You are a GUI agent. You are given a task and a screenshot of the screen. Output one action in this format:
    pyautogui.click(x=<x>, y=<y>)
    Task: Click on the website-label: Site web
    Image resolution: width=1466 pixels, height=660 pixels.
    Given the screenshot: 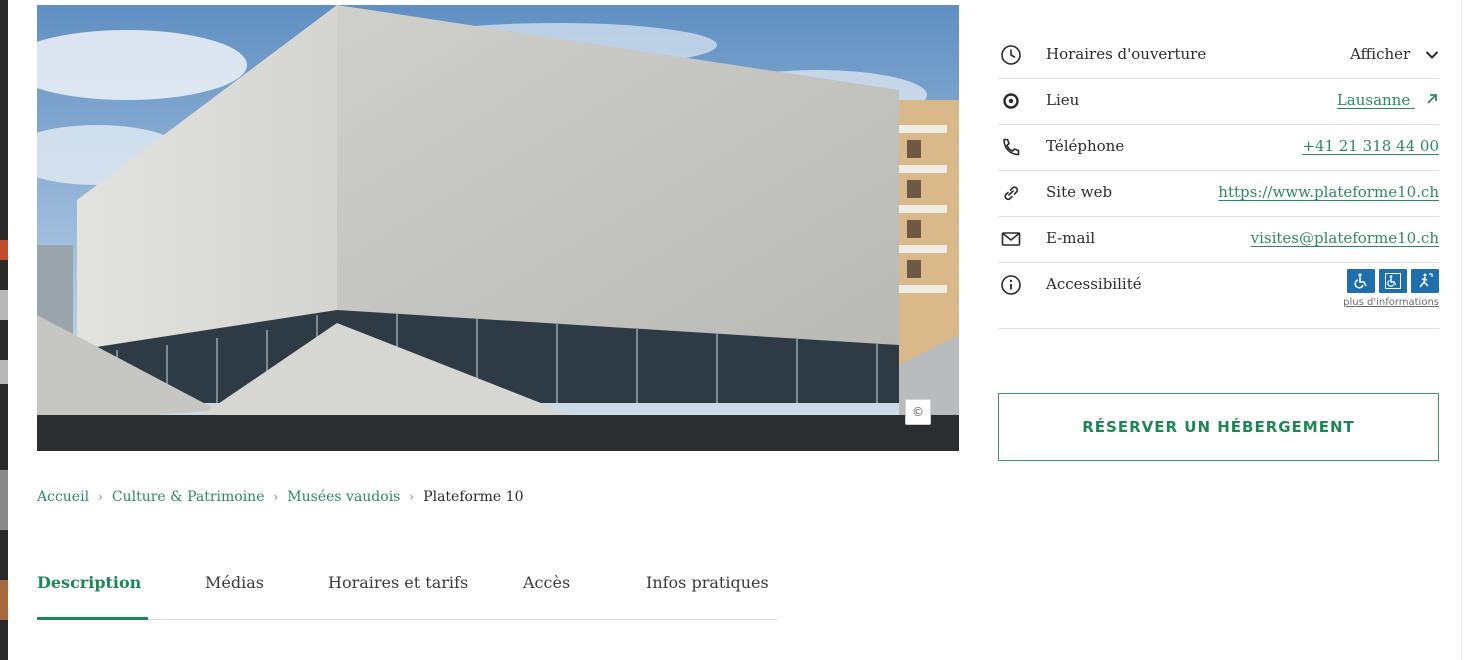 What is the action you would take?
    pyautogui.click(x=1079, y=192)
    